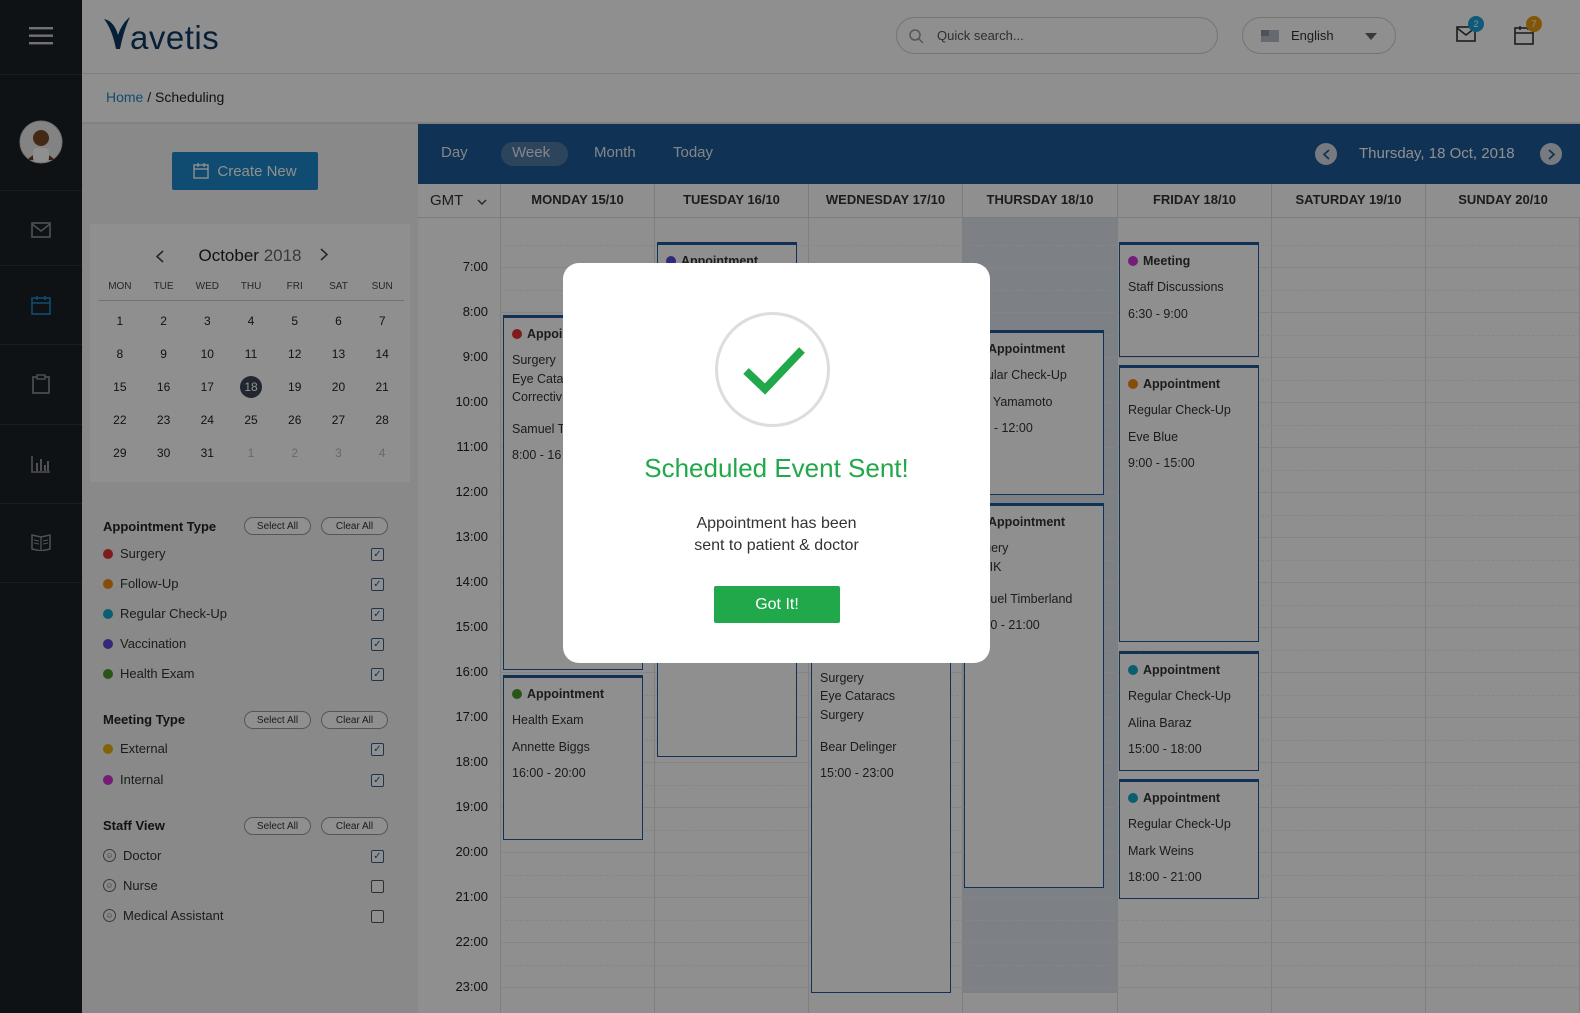 The image size is (1580, 1013). Describe the element at coordinates (776, 468) in the screenshot. I see `modal-title: Scheduled Event Sent!` at that location.